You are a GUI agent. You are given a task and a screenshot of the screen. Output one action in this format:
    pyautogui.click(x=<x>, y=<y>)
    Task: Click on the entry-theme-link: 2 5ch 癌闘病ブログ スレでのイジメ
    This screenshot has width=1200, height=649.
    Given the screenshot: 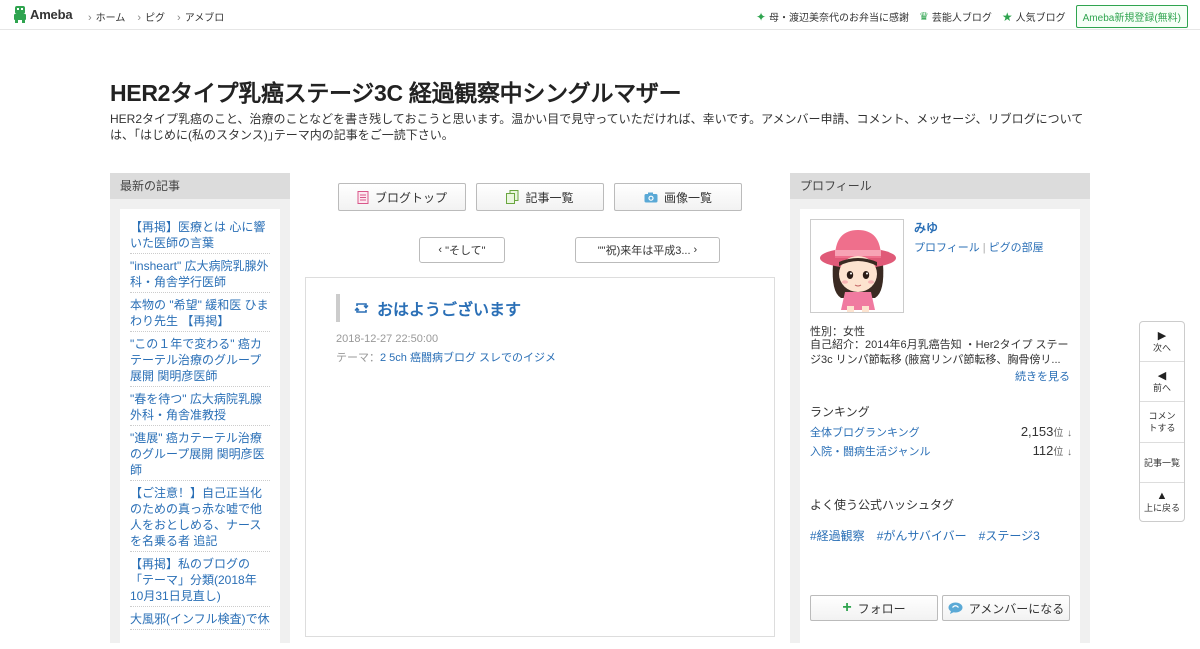 What is the action you would take?
    pyautogui.click(x=468, y=358)
    